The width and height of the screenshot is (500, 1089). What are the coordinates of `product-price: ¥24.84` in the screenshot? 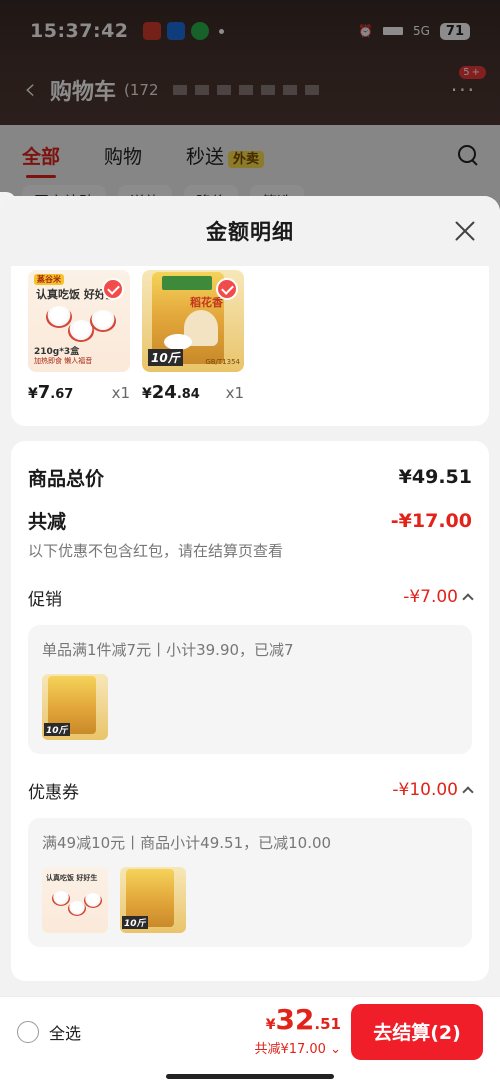 It's located at (171, 392).